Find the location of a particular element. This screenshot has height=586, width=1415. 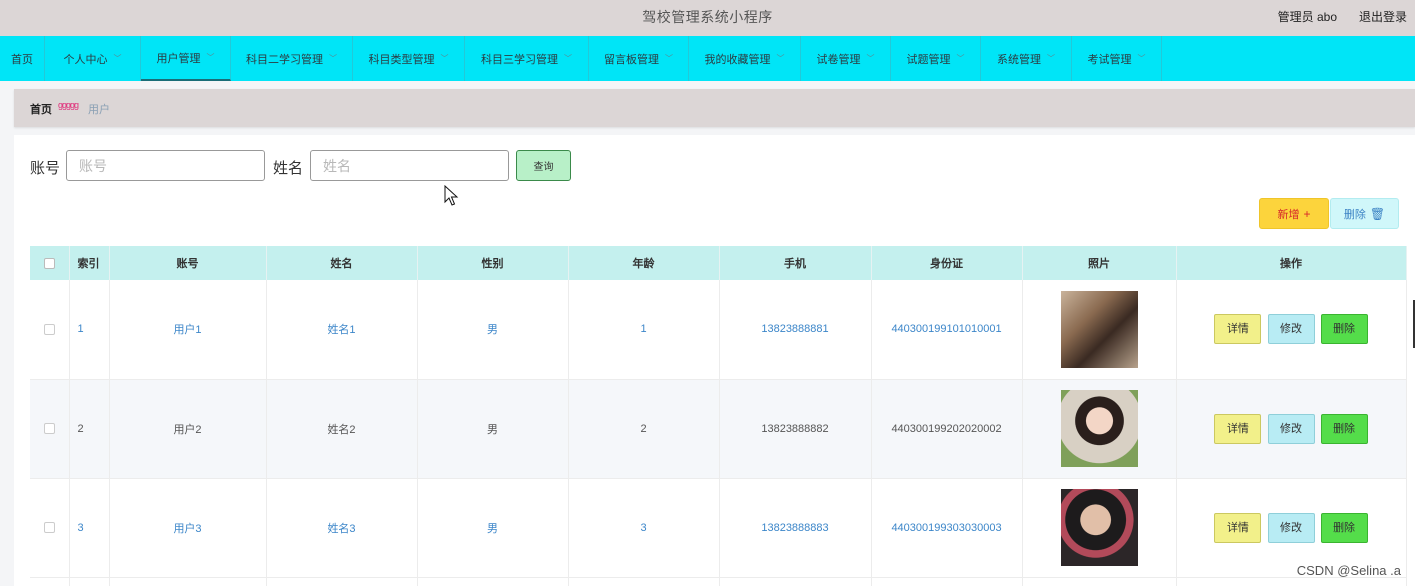

cell-index: 2 is located at coordinates (89, 429).